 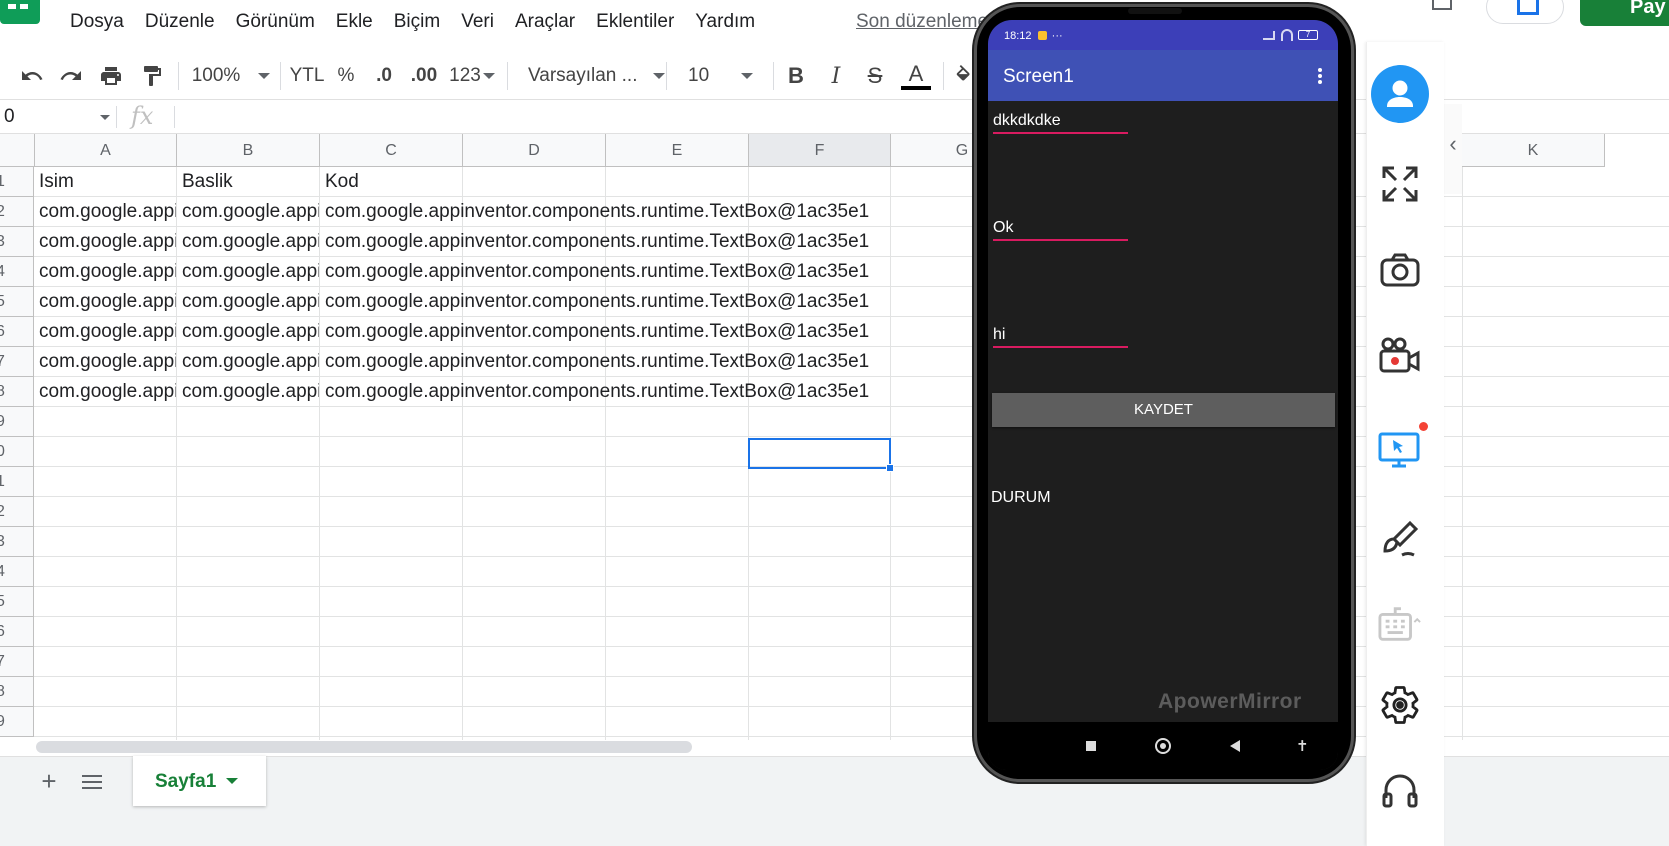 I want to click on textbox-isim: dkkdkdke, so click(x=1060, y=121).